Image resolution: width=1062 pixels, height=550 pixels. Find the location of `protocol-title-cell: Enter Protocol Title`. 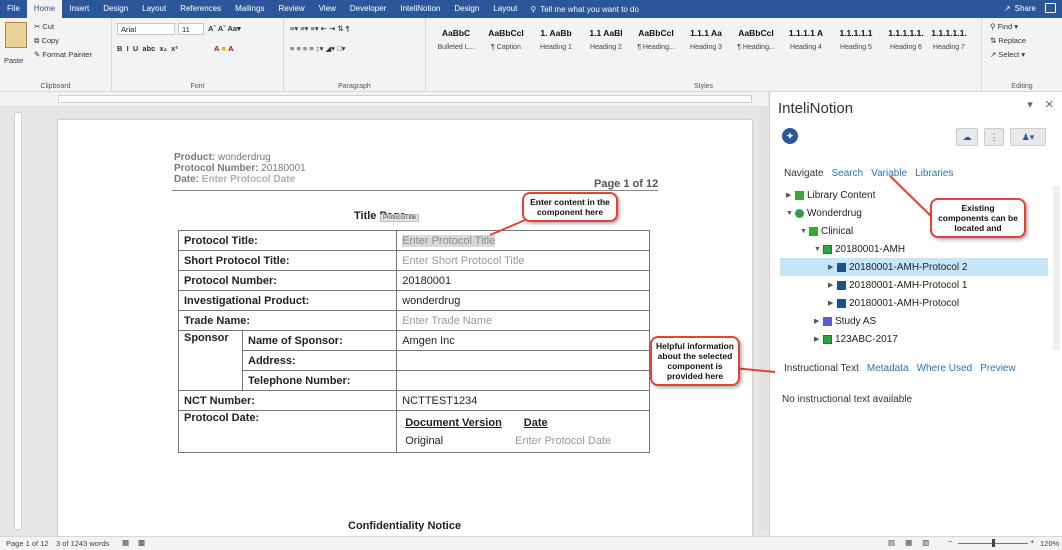

protocol-title-cell: Enter Protocol Title is located at coordinates (523, 240).